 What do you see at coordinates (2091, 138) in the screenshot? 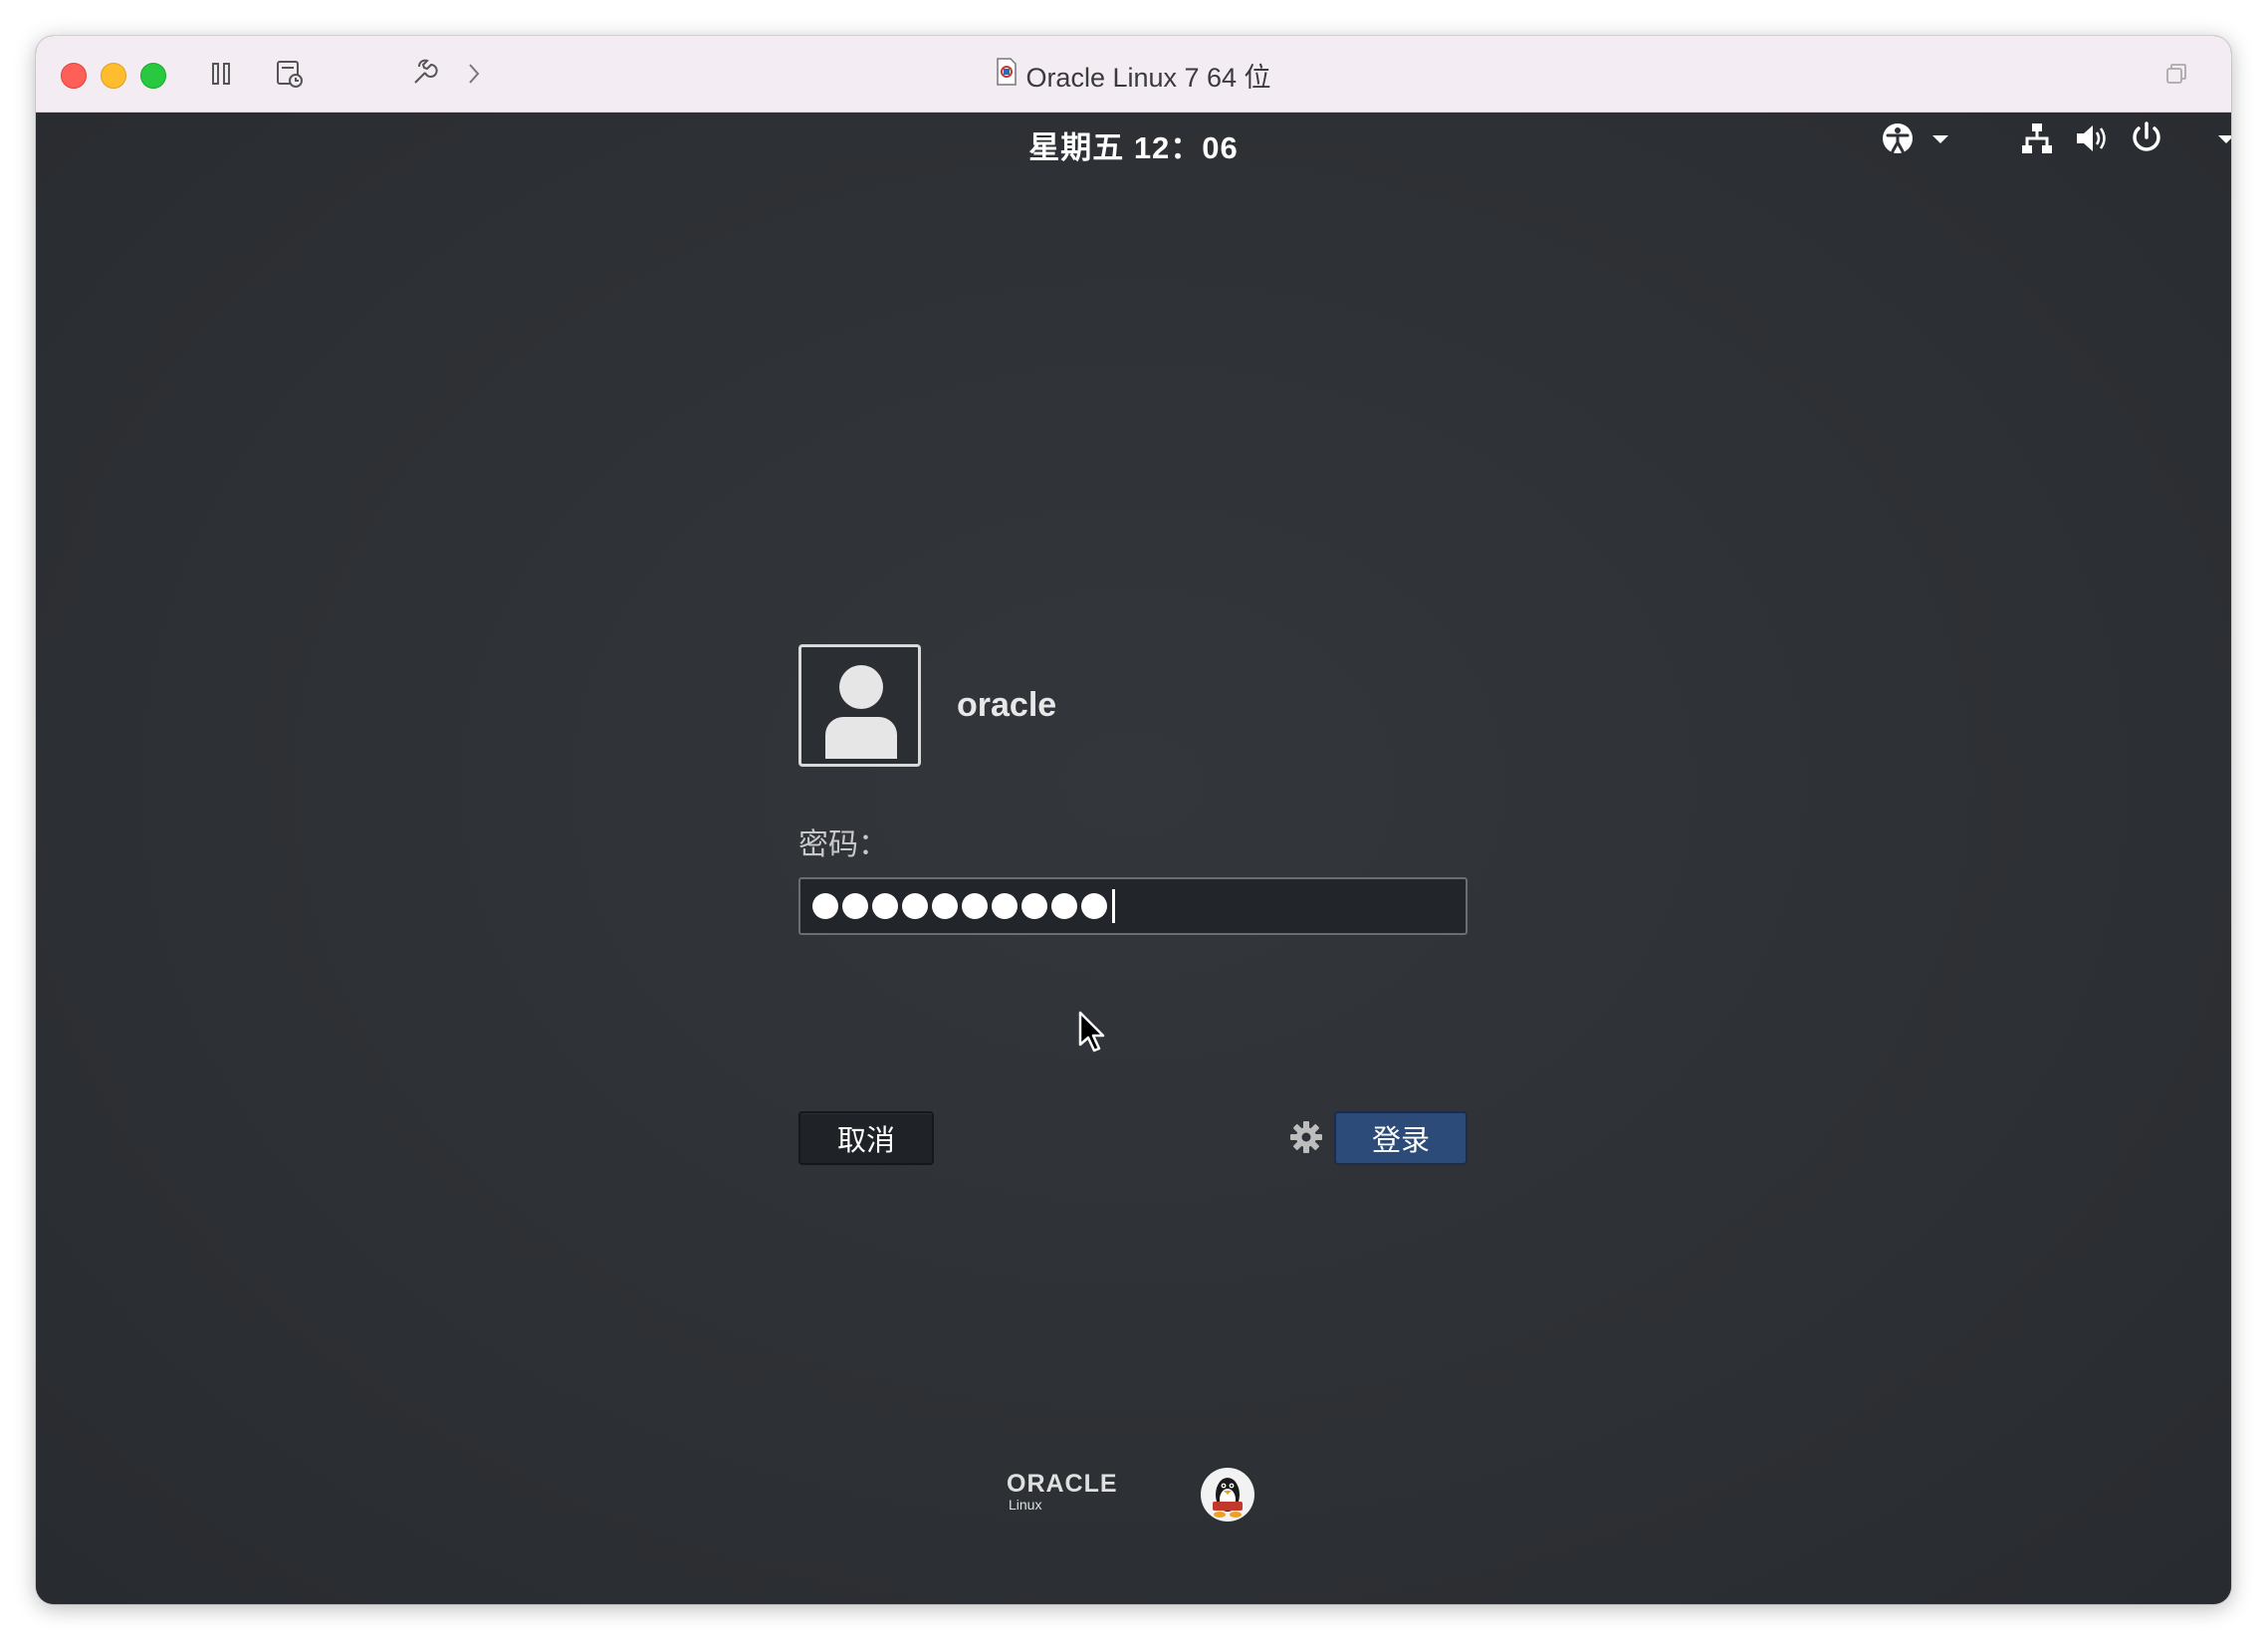
I see `volume-icon` at bounding box center [2091, 138].